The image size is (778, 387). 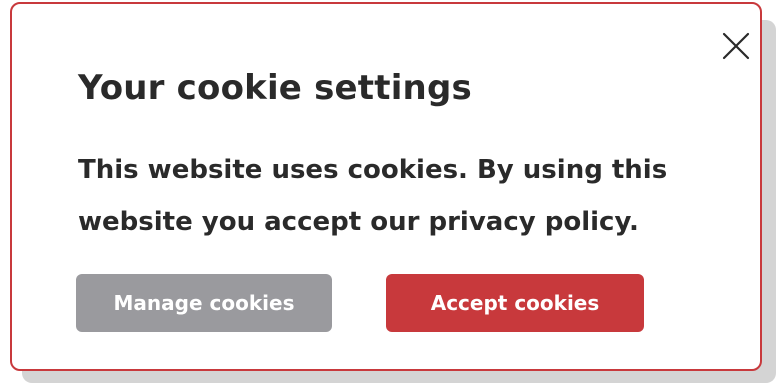 I want to click on accept-cookies-button: Accept cookies, so click(x=515, y=303).